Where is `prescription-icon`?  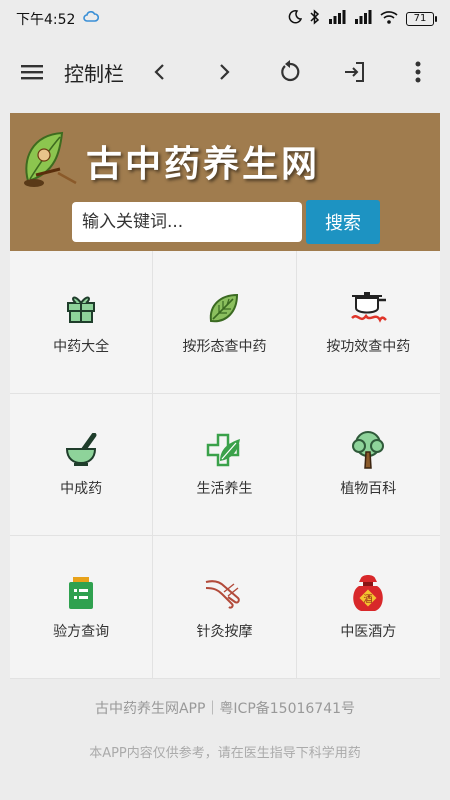 prescription-icon is located at coordinates (81, 593).